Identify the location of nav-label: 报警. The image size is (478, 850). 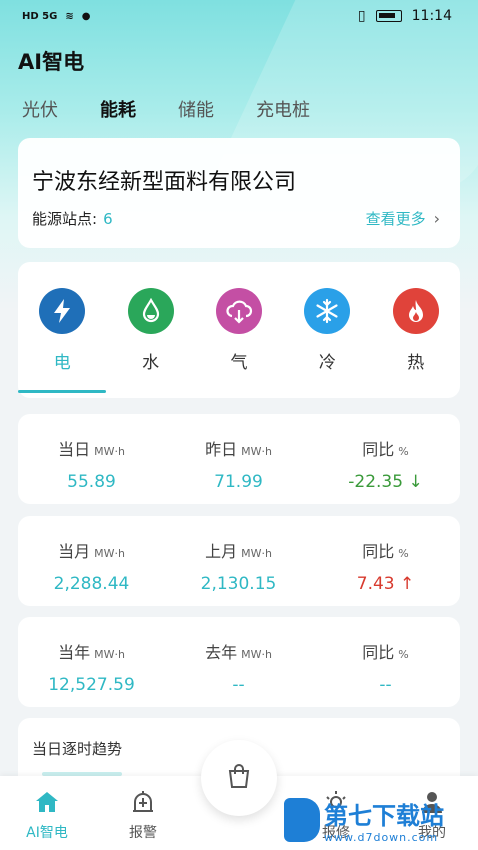
(143, 833).